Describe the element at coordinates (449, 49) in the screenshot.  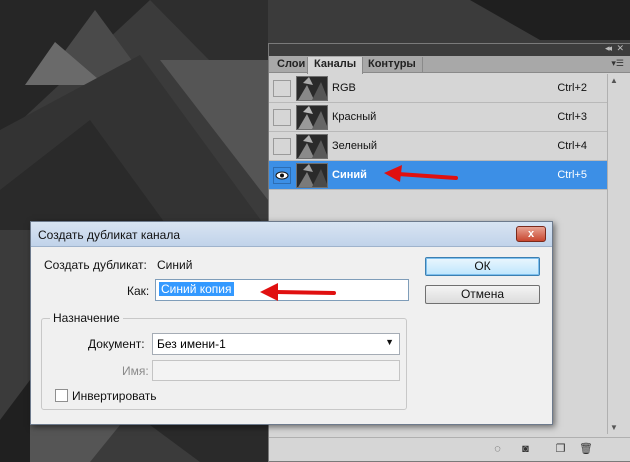
I see `panel-title-bar: ◂◂ ✕` at that location.